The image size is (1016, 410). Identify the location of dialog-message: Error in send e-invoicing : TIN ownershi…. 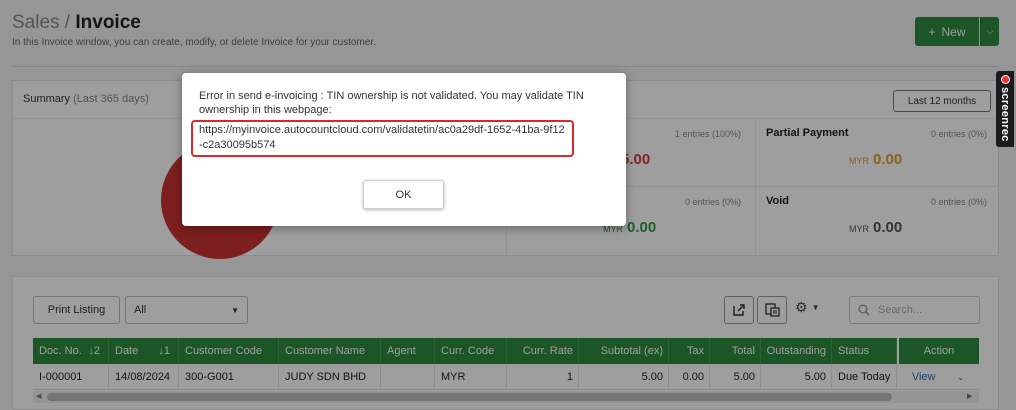
(391, 103).